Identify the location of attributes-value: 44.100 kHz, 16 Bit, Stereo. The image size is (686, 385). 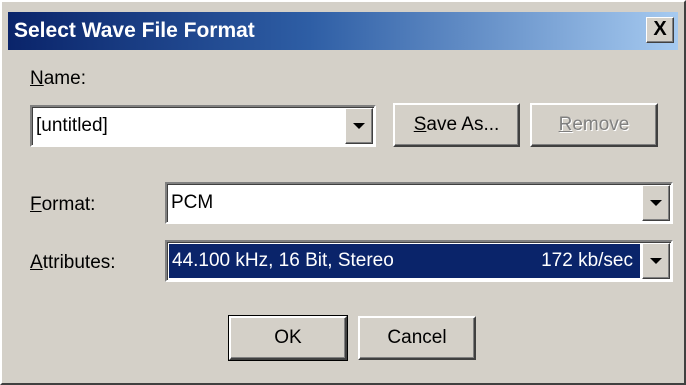
(283, 260).